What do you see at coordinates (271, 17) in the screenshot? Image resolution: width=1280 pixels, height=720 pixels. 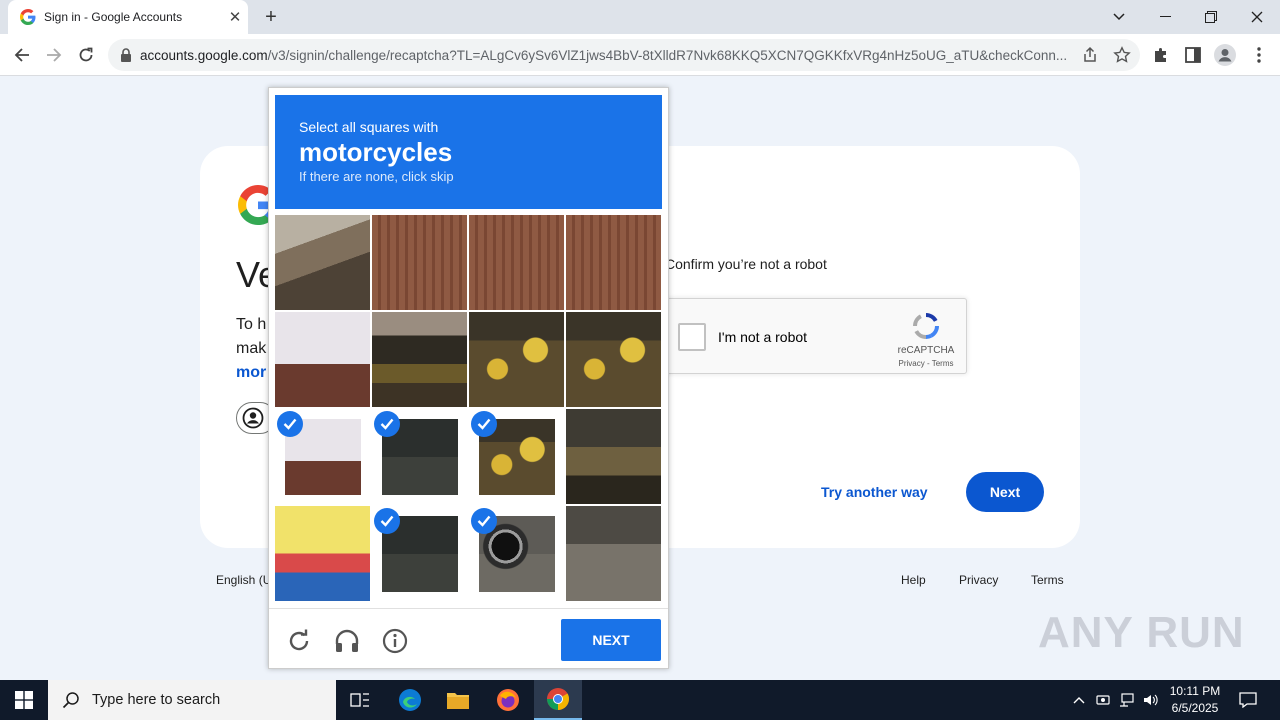 I see `new-tab-button: +` at bounding box center [271, 17].